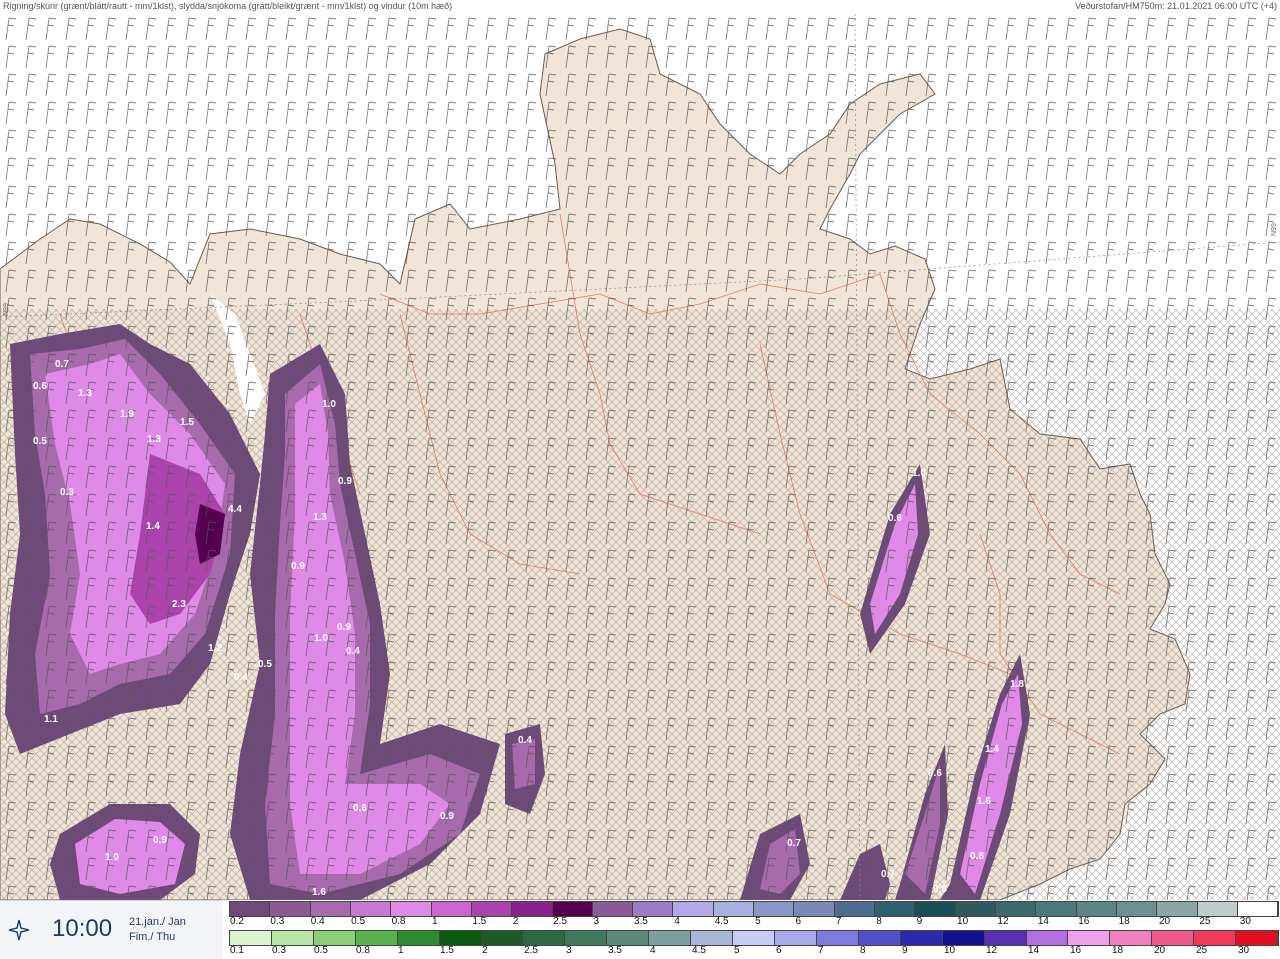 This screenshot has width=1280, height=959. Describe the element at coordinates (152, 937) in the screenshot. I see `forecast-weekday: Fim./ Thu` at that location.